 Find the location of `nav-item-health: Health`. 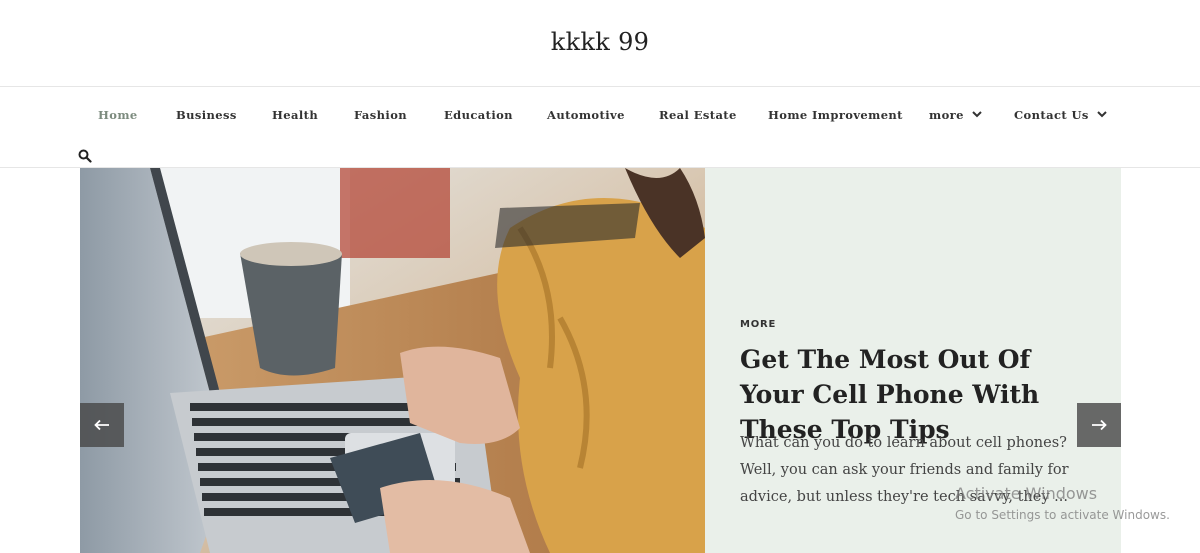

nav-item-health: Health is located at coordinates (295, 115).